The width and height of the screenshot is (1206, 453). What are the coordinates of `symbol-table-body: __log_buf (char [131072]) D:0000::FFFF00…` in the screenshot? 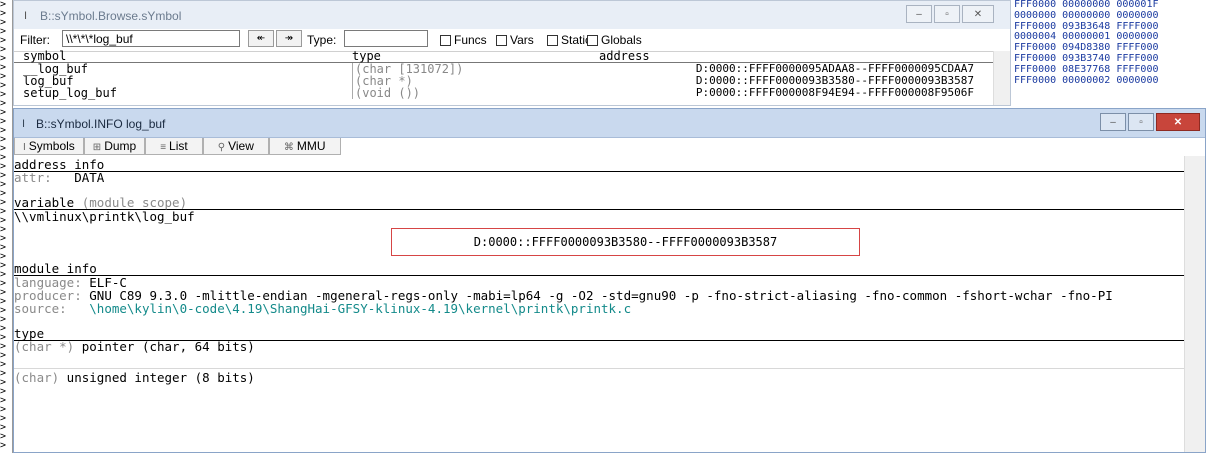 It's located at (504, 81).